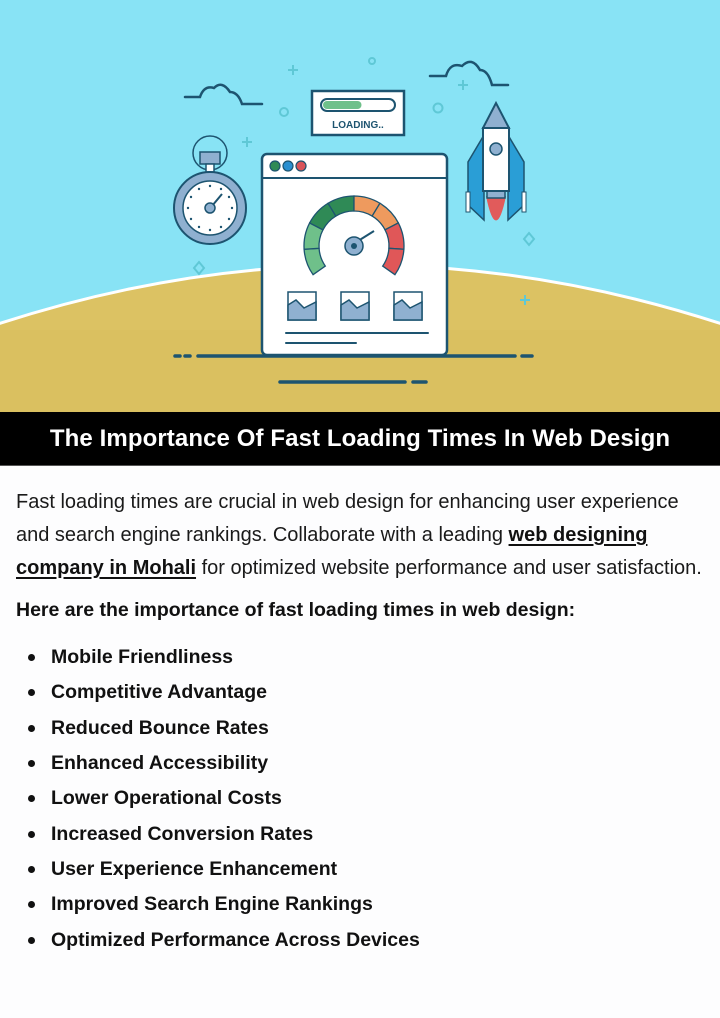  I want to click on loading-progress-bar, so click(342, 105).